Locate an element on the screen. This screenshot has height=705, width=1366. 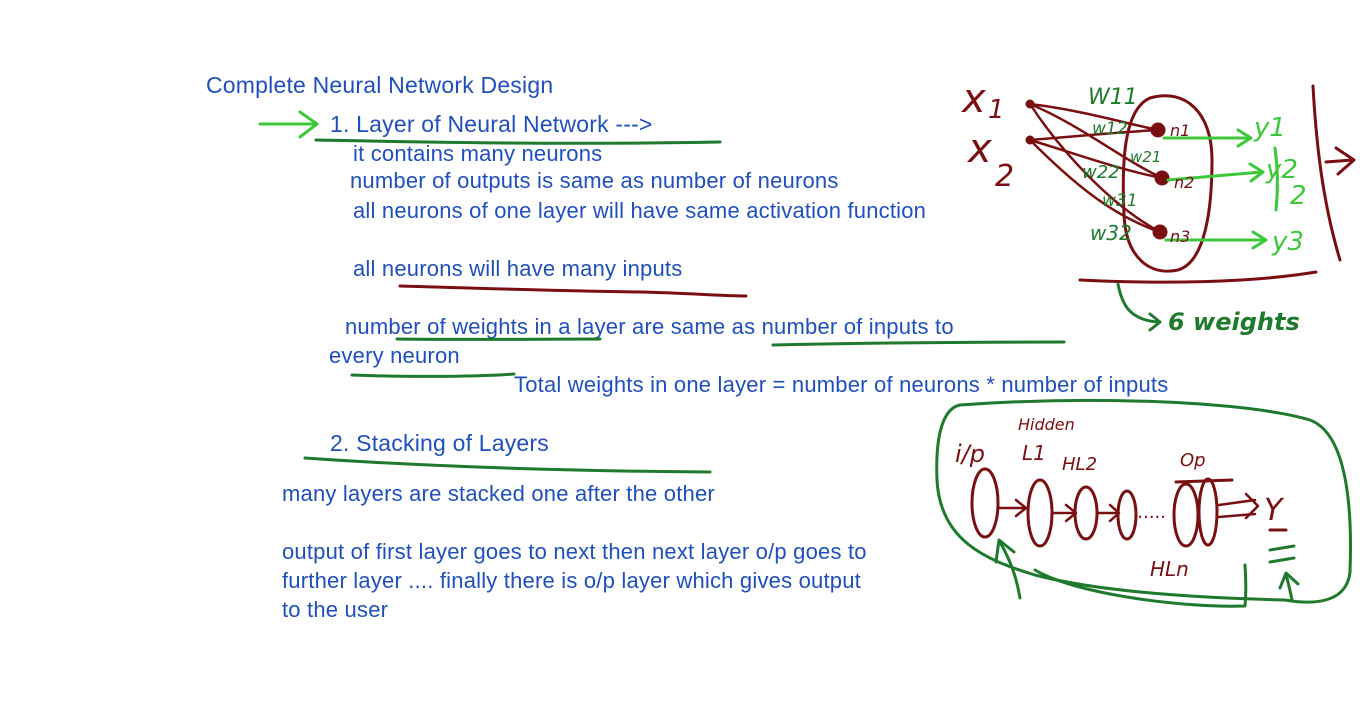
neuron-1-label: n1 is located at coordinates (1180, 130).